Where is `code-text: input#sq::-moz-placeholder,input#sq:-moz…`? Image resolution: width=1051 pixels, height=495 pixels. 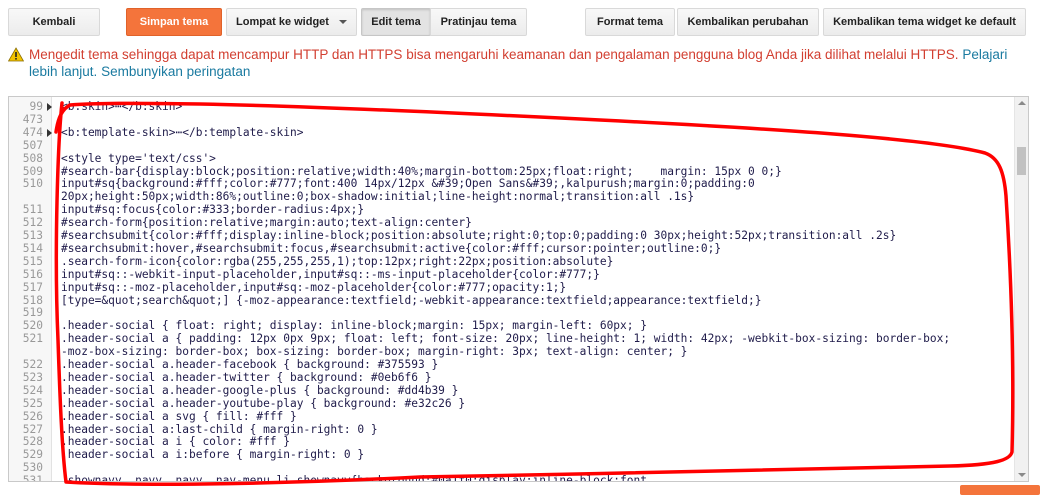 code-text: input#sq::-moz-placeholder,input#sq:-moz… is located at coordinates (314, 287).